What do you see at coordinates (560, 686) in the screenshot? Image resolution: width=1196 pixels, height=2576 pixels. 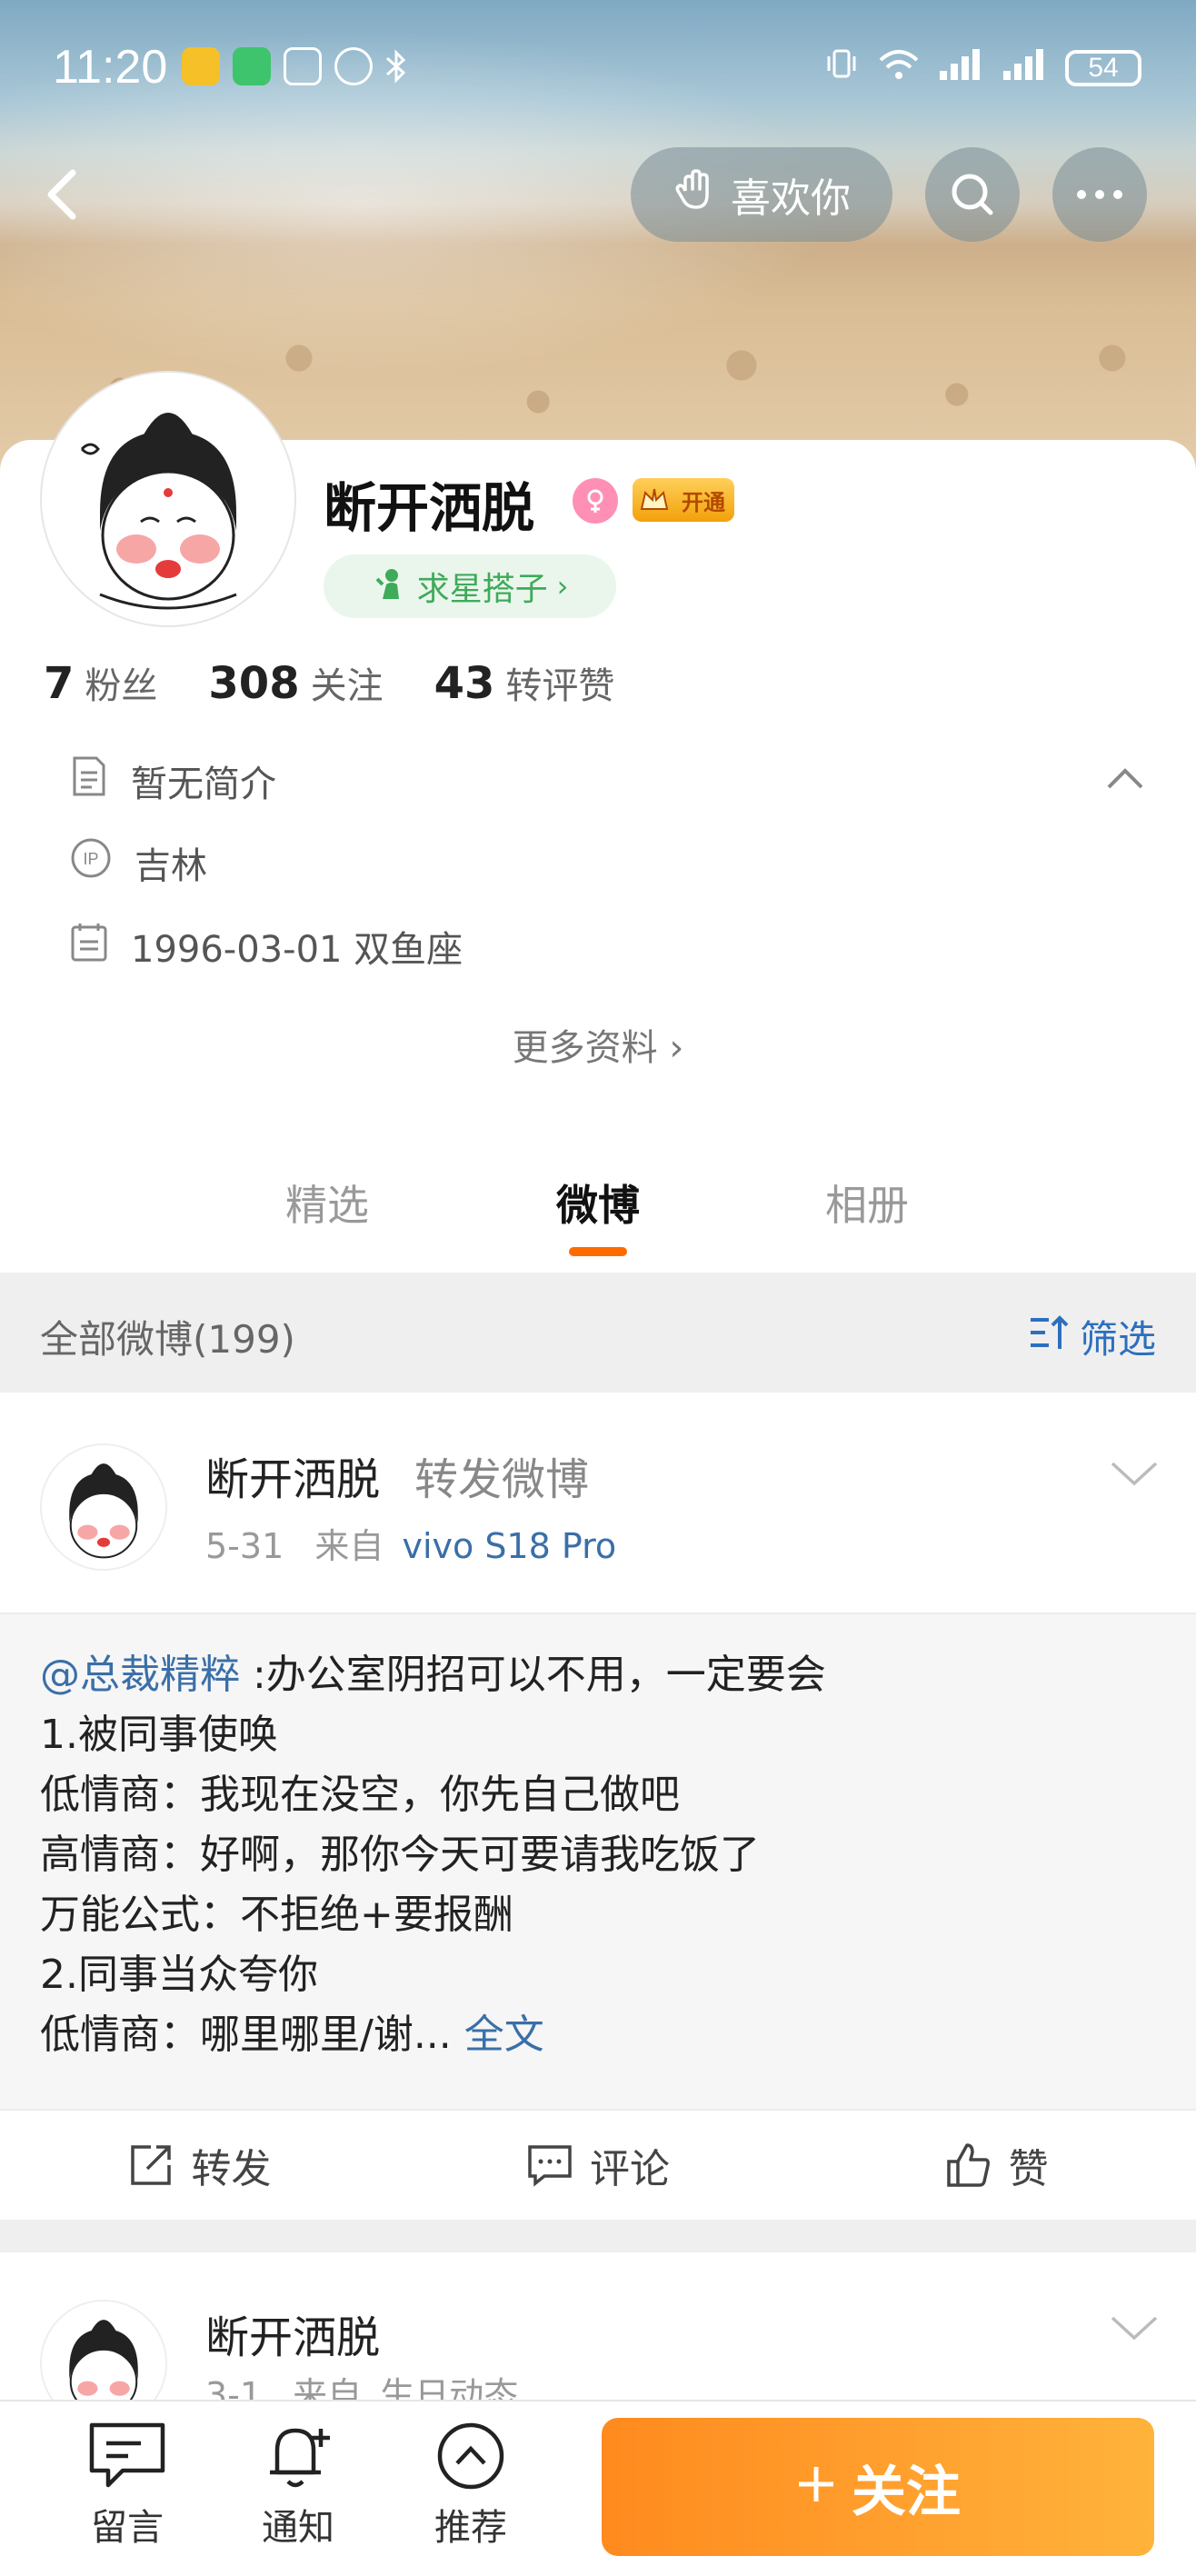 I see `stat-interactions-label: 转评赞` at bounding box center [560, 686].